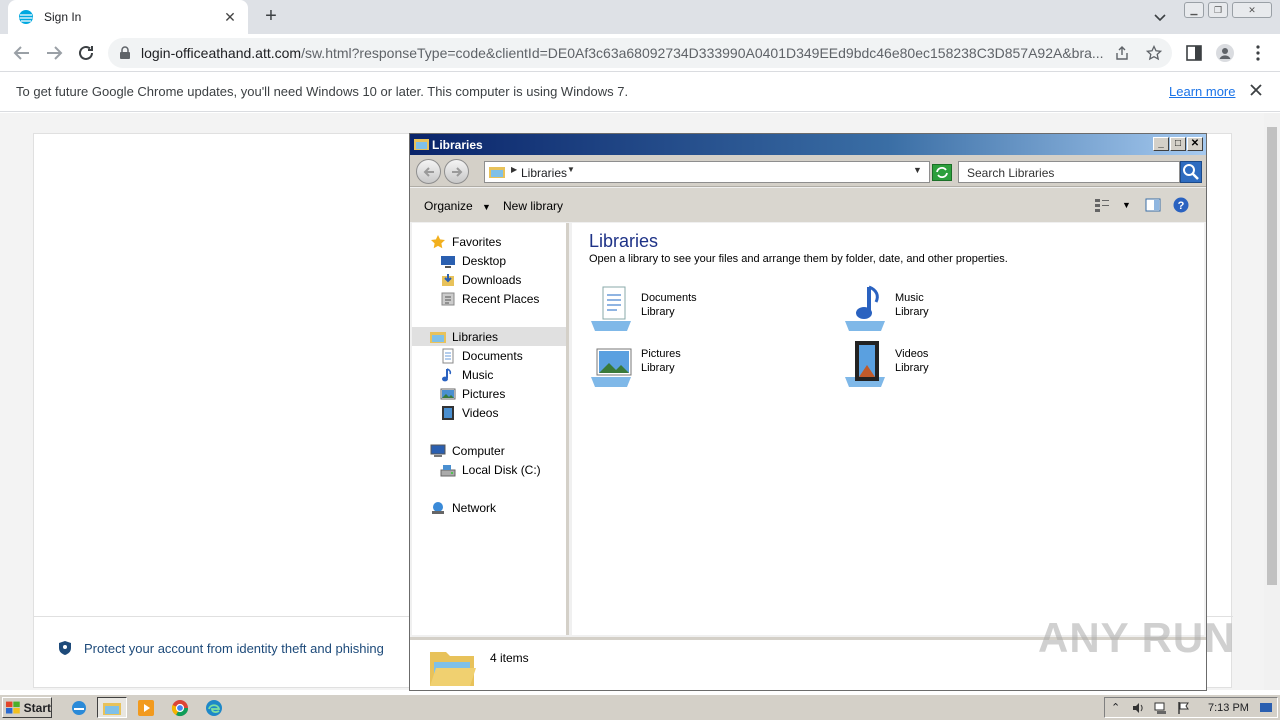 The width and height of the screenshot is (1280, 720). I want to click on explorer-address-bar: ▶ Libraries ▼ ▼, so click(707, 172).